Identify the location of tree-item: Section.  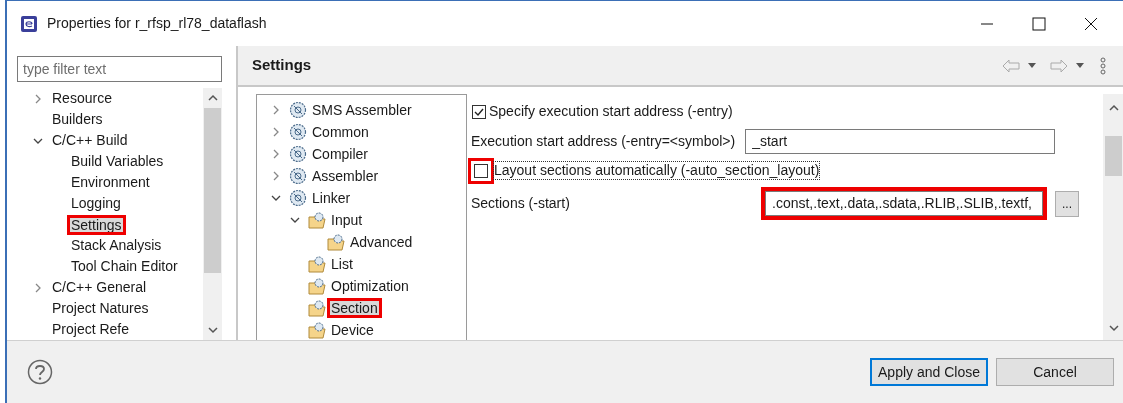
(354, 308).